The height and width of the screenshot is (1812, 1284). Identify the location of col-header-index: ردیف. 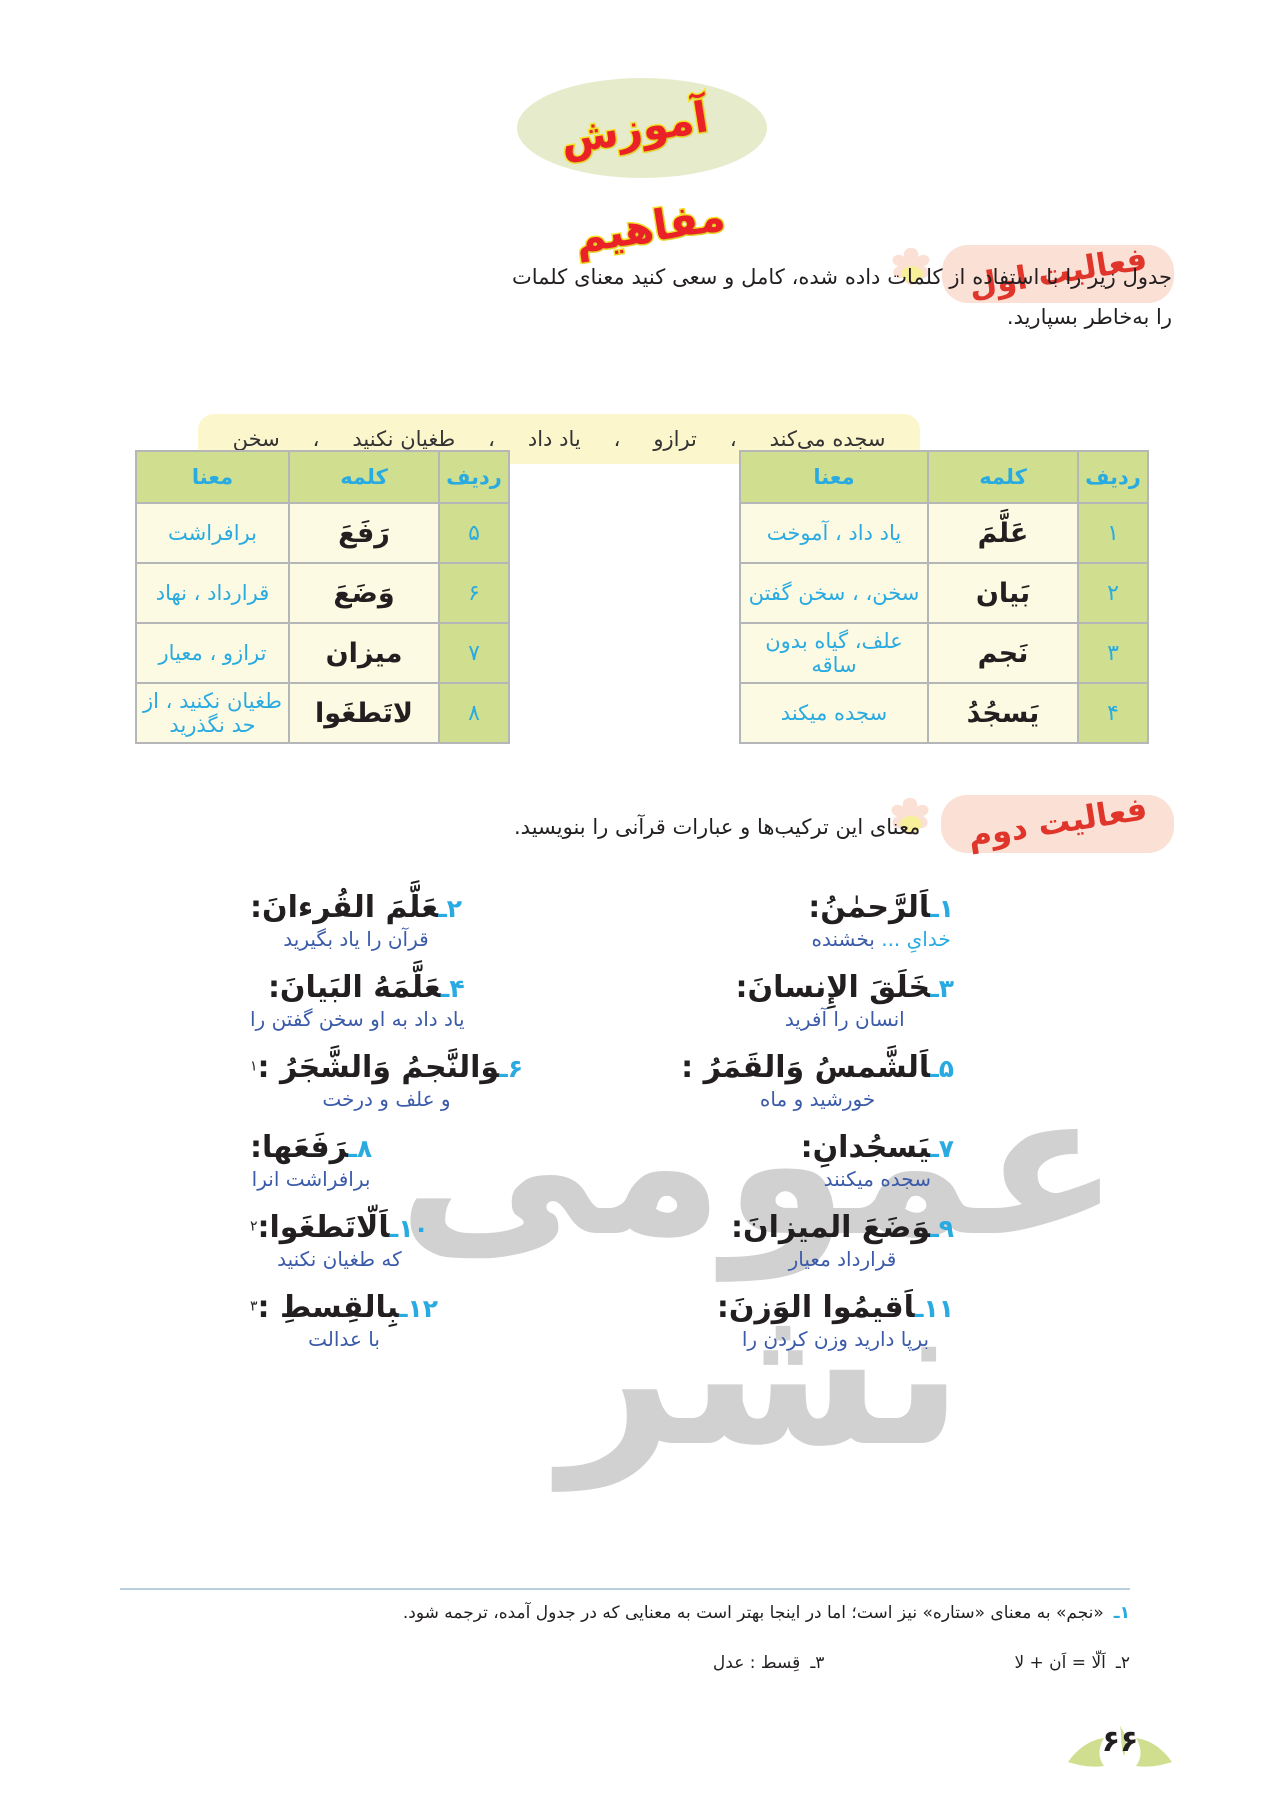
(474, 477).